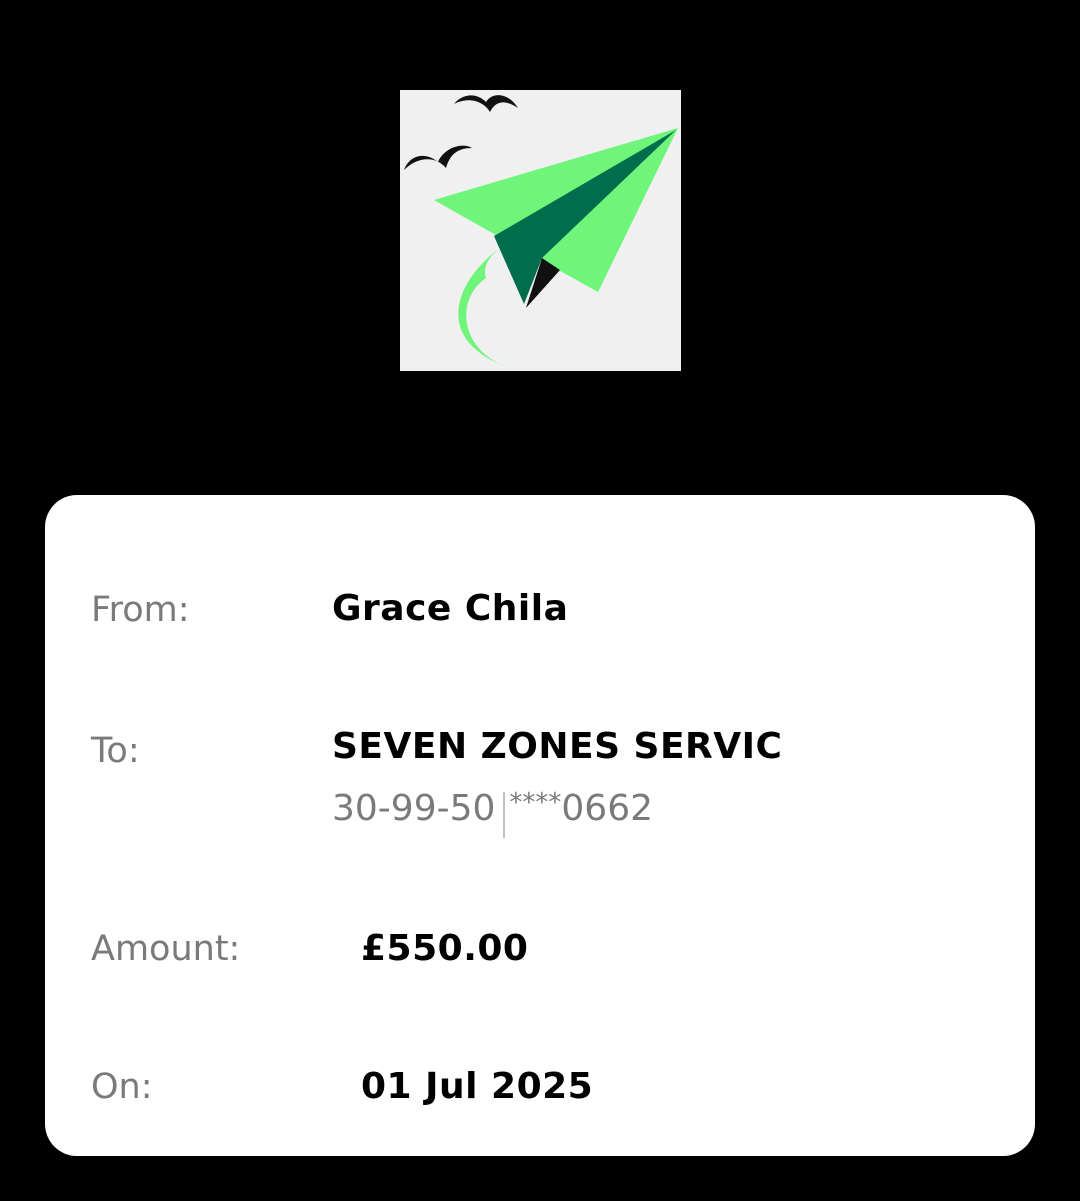  What do you see at coordinates (450, 608) in the screenshot?
I see `from-value: Grace Chila` at bounding box center [450, 608].